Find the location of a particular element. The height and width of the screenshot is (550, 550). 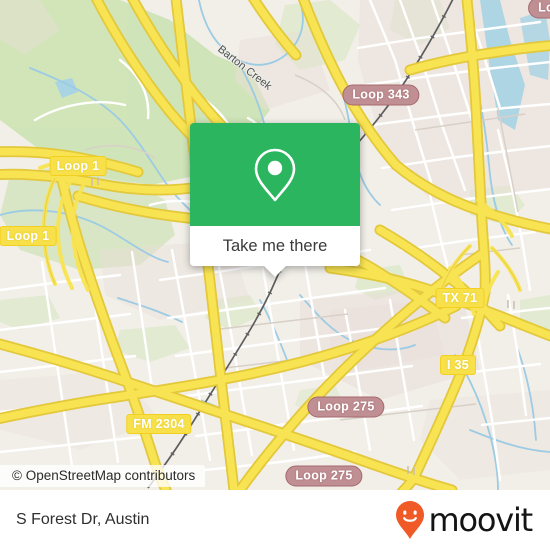

card-footer: Take me there is located at coordinates (275, 251).